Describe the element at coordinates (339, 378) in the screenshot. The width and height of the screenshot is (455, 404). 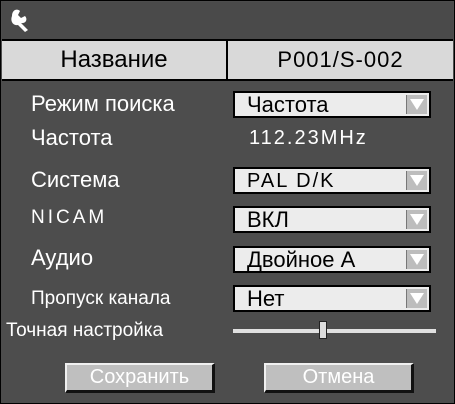
I see `cancel-button: Отмена` at that location.